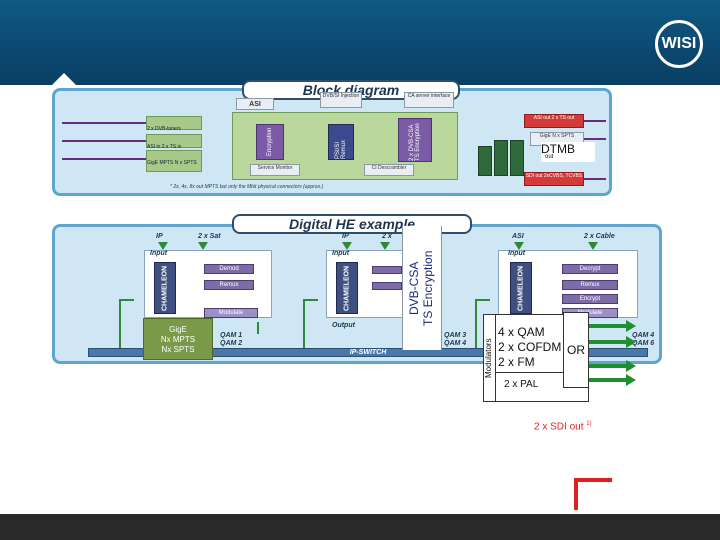 The width and height of the screenshot is (720, 540). I want to click on dvb-csa-line-1: DVB-CSA, so click(414, 288).